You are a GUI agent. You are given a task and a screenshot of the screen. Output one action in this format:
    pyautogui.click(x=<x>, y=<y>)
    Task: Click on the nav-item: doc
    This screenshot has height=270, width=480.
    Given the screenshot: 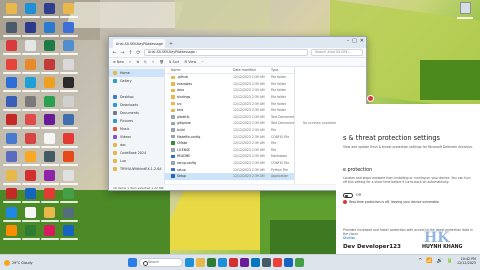 What is the action you would take?
    pyautogui.click(x=136, y=145)
    